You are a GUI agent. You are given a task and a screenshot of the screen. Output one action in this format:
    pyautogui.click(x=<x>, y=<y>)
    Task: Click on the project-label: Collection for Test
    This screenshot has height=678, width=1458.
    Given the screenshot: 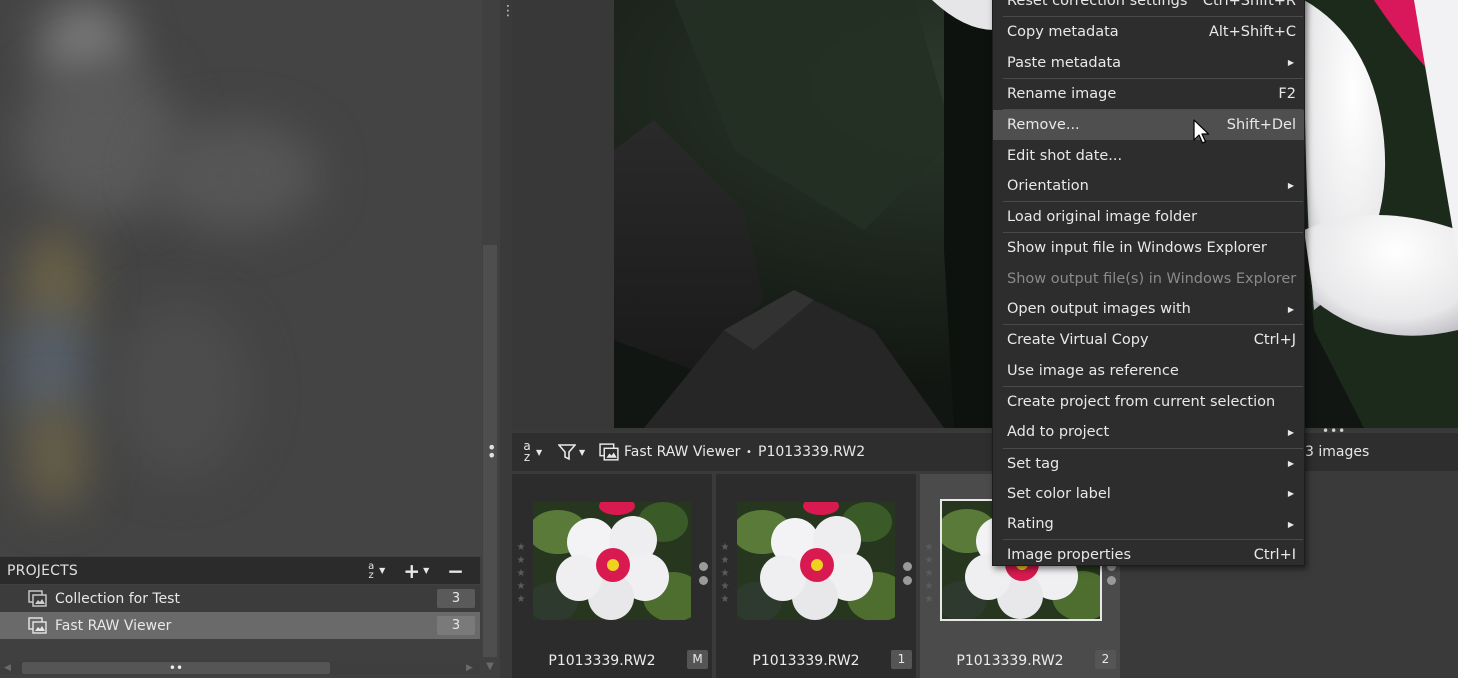 What is the action you would take?
    pyautogui.click(x=117, y=598)
    